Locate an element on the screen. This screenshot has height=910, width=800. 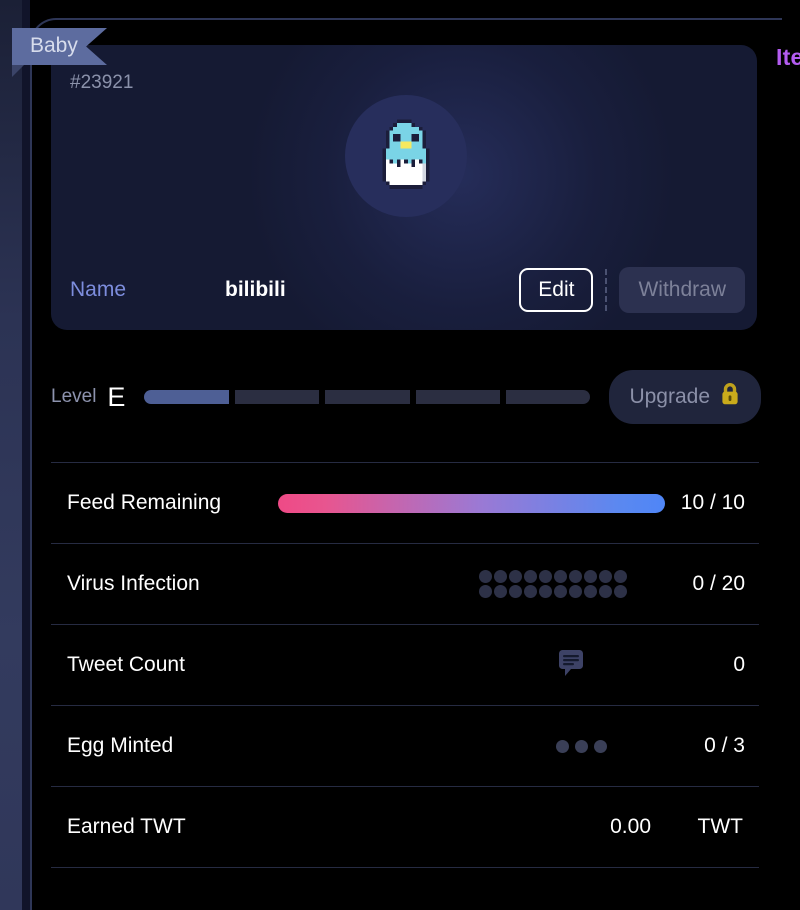
stat-label: Tweet Count is located at coordinates (126, 664).